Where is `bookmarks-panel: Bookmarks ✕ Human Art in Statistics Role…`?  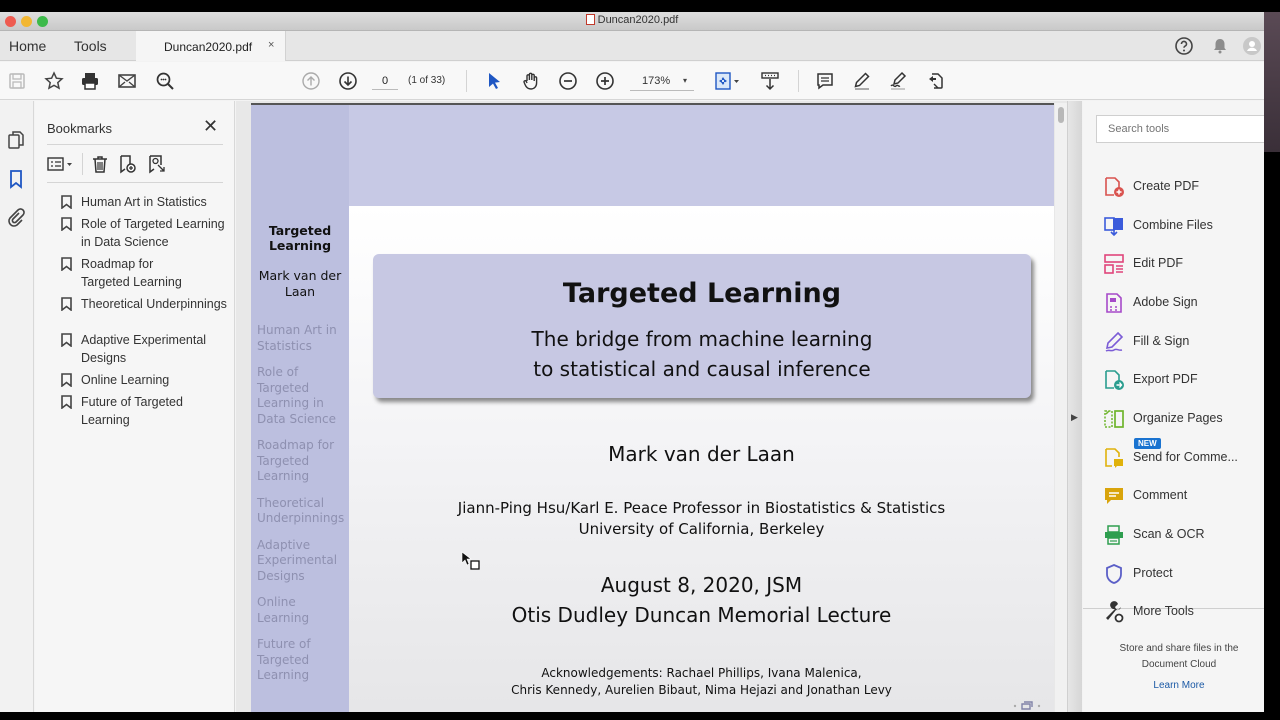 bookmarks-panel: Bookmarks ✕ Human Art in Statistics Role… is located at coordinates (135, 406).